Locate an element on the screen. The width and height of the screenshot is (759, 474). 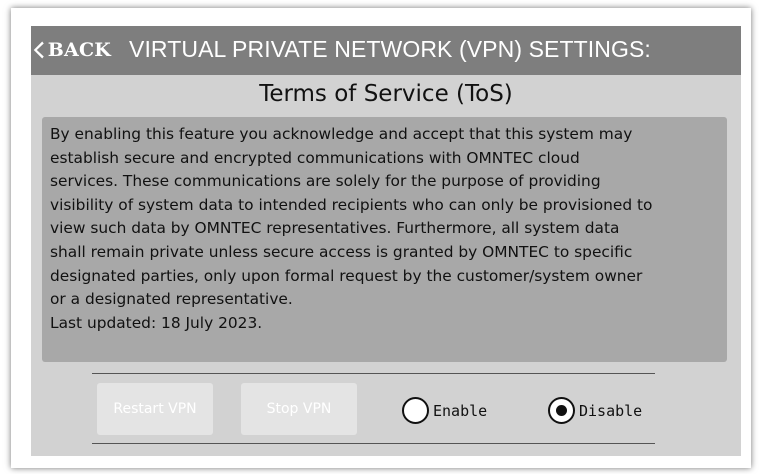
back-button: BACK is located at coordinates (72, 50).